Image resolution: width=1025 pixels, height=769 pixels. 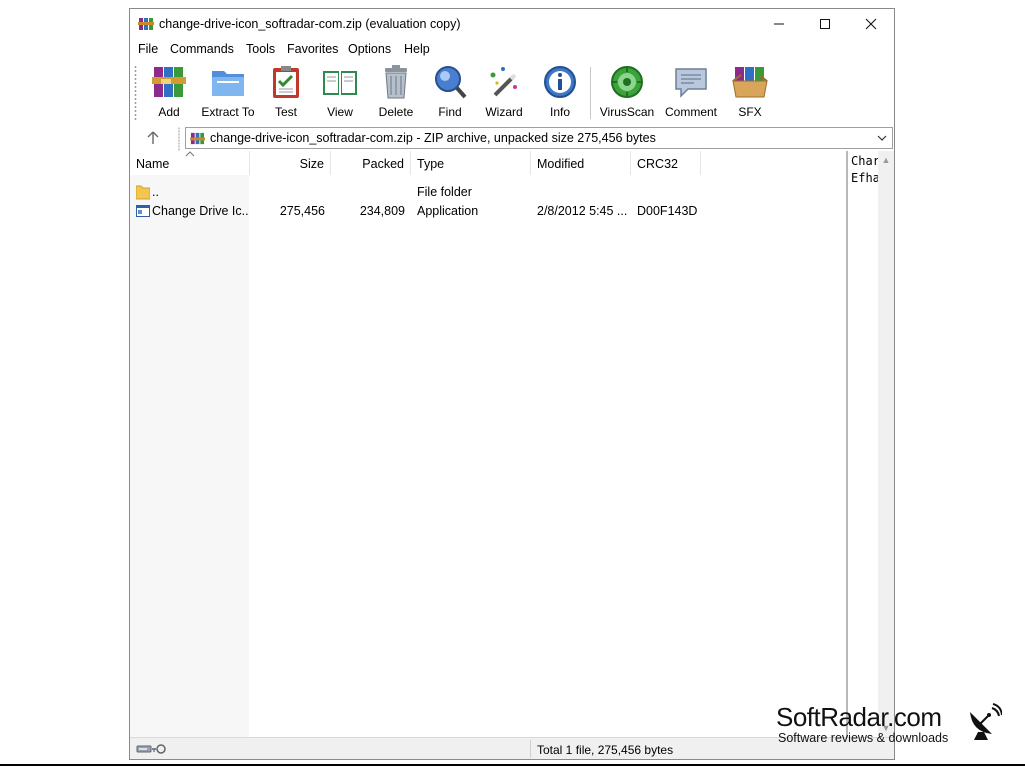 I want to click on add-button: Add, so click(x=169, y=93).